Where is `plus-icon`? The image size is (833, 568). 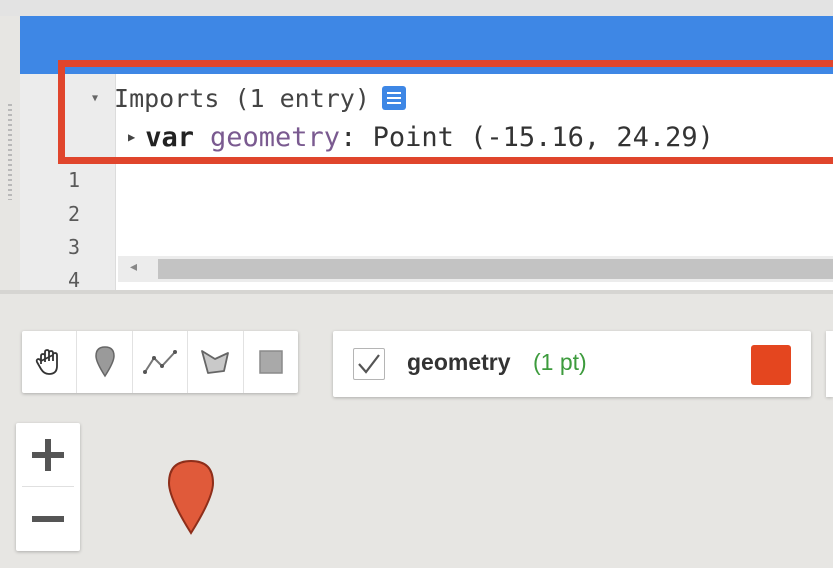 plus-icon is located at coordinates (48, 455).